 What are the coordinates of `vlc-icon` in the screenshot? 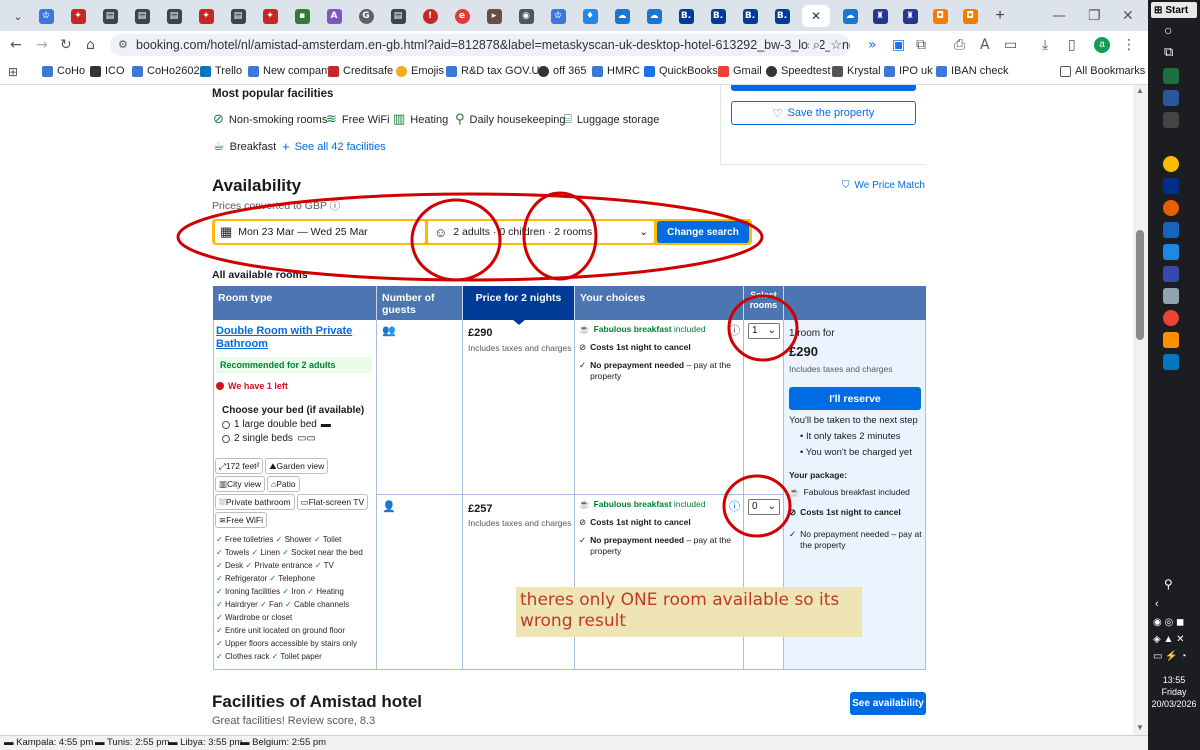 It's located at (1171, 340).